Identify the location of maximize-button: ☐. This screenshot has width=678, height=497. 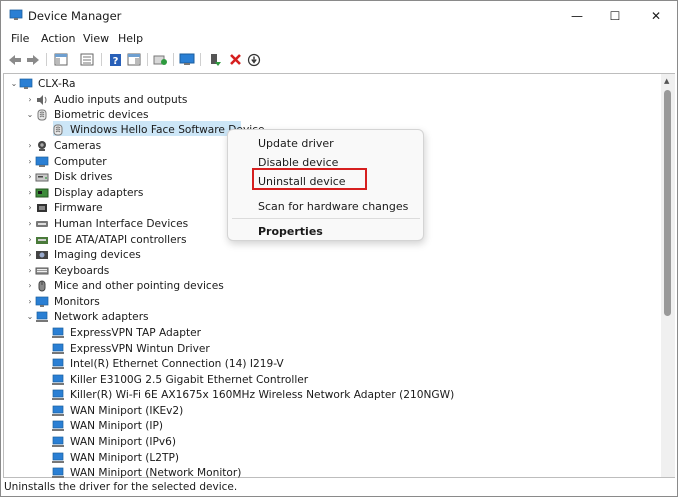
(615, 16).